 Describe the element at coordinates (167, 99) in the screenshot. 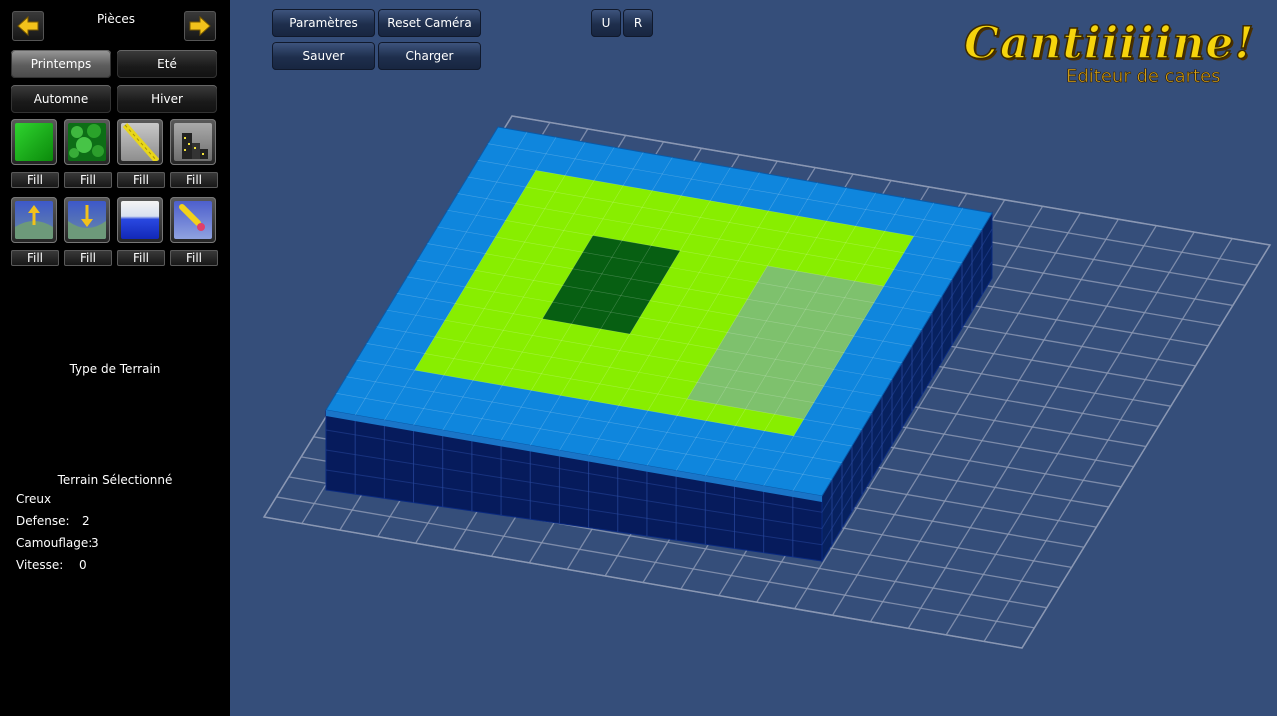

I see `season-winter-button: Hiver` at that location.